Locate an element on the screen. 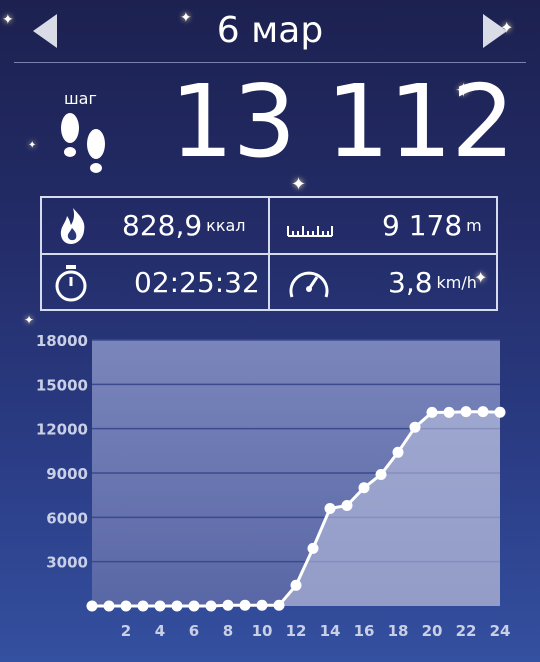  calories-value: 828,9 is located at coordinates (162, 225).